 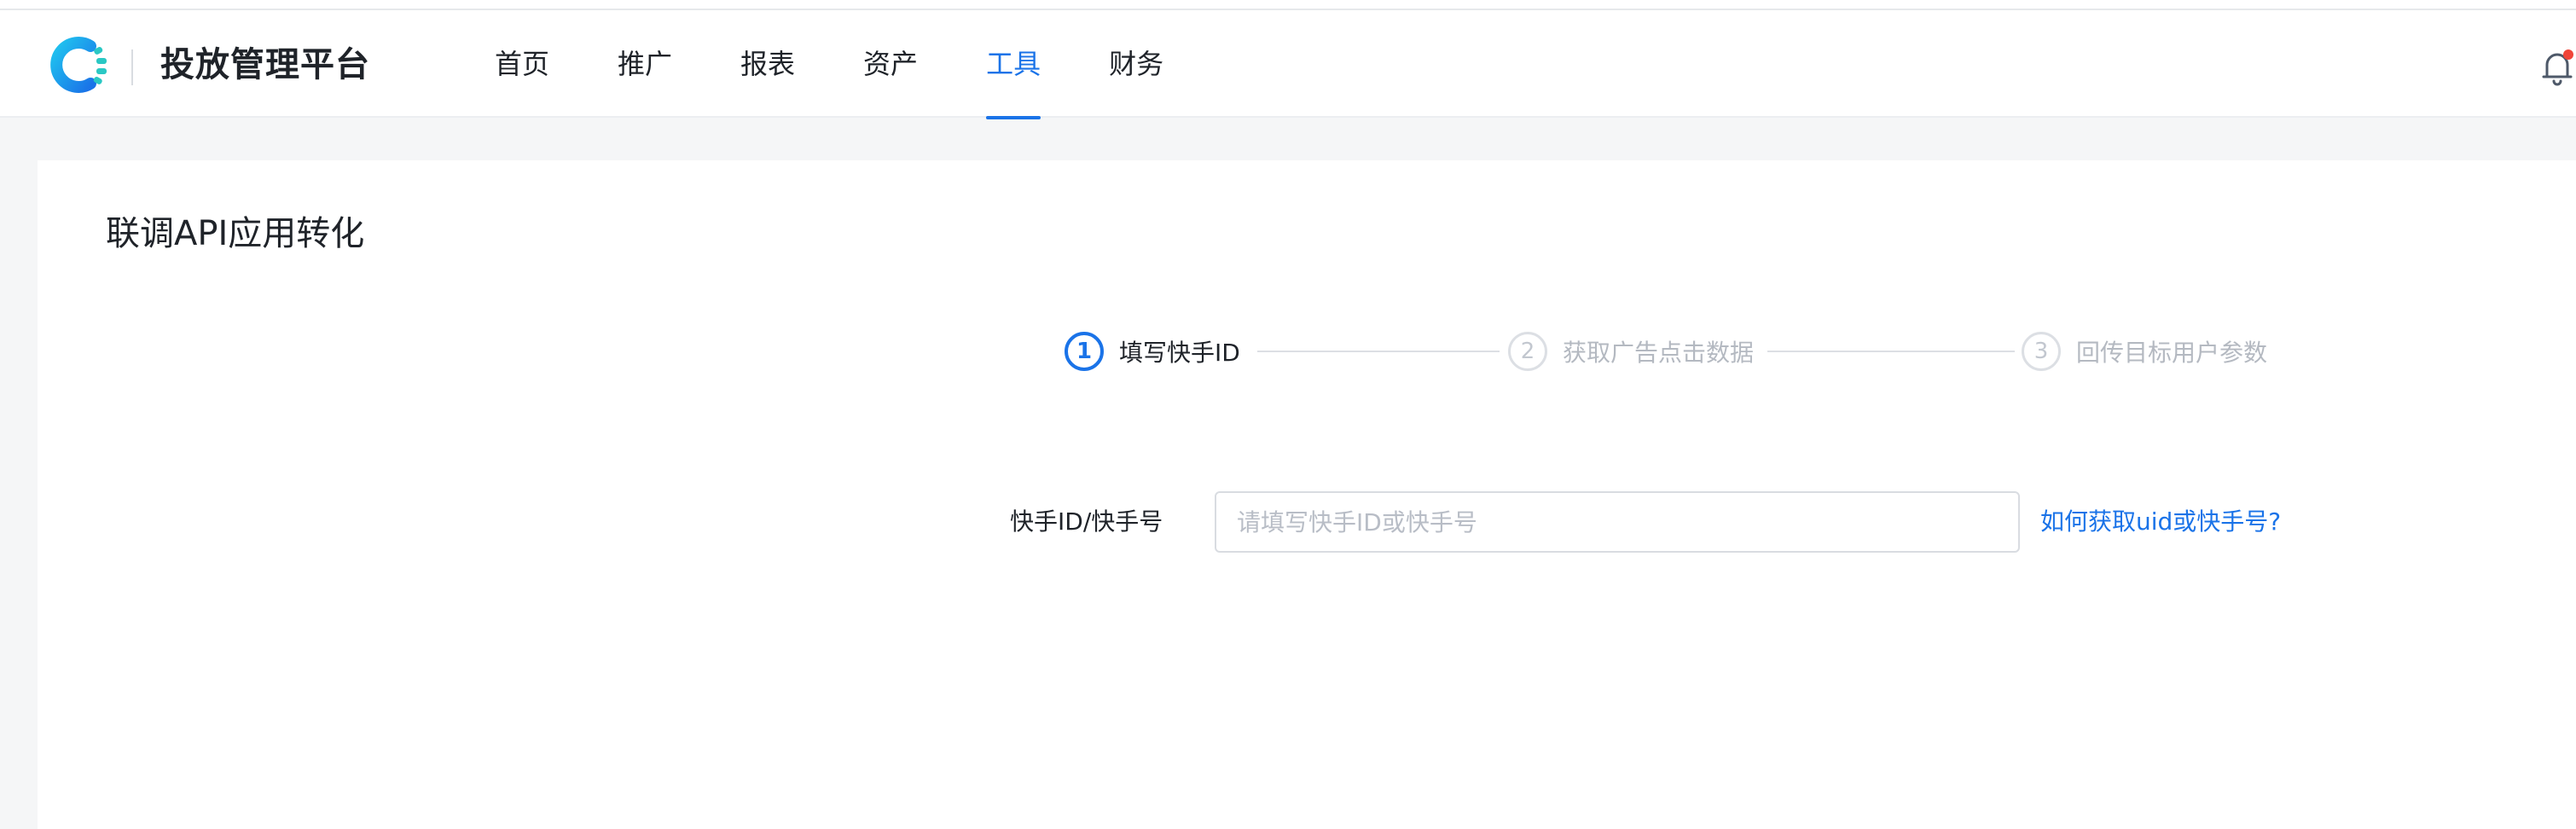 I want to click on main-nav: 首页 推广 报表 资产 工具 财务, so click(x=863, y=64).